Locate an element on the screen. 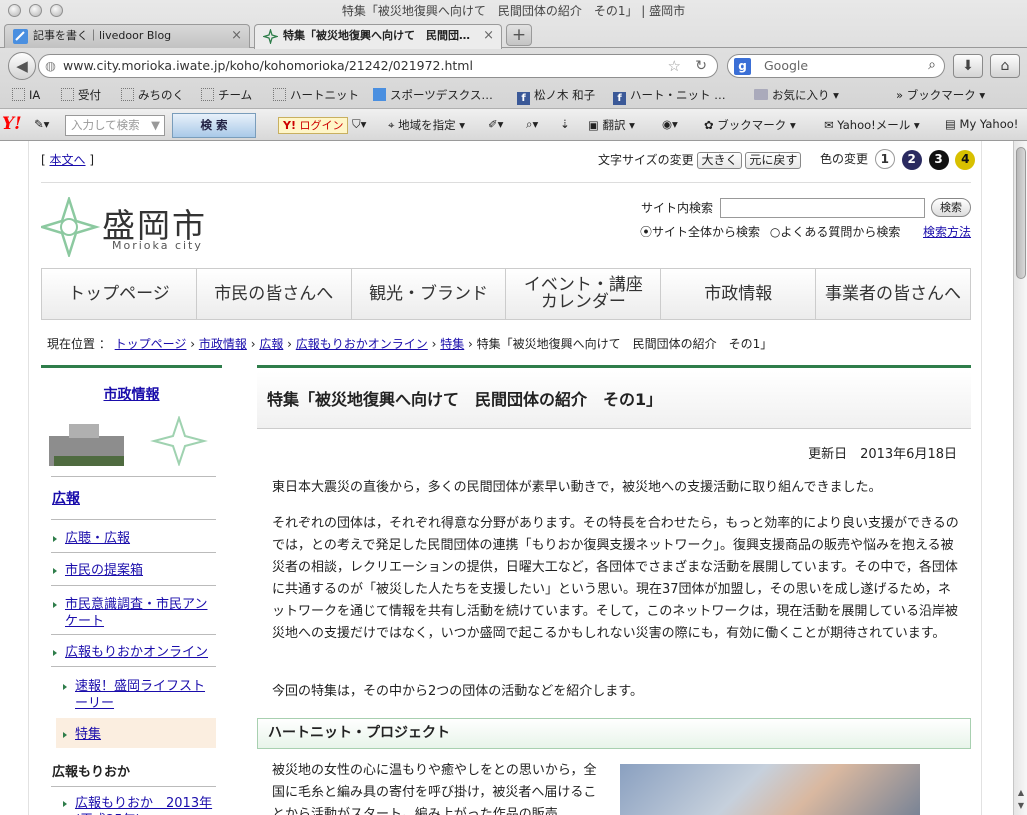  yahoo-search-input: 入力して検索 ▼ is located at coordinates (115, 125).